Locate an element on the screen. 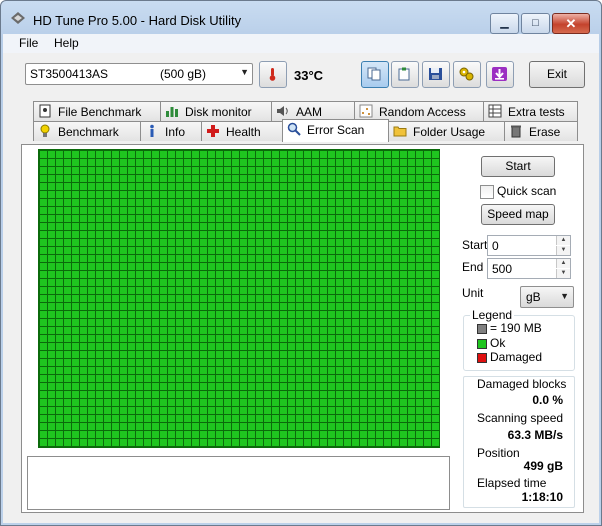  close-icon: ✕ is located at coordinates (571, 23).